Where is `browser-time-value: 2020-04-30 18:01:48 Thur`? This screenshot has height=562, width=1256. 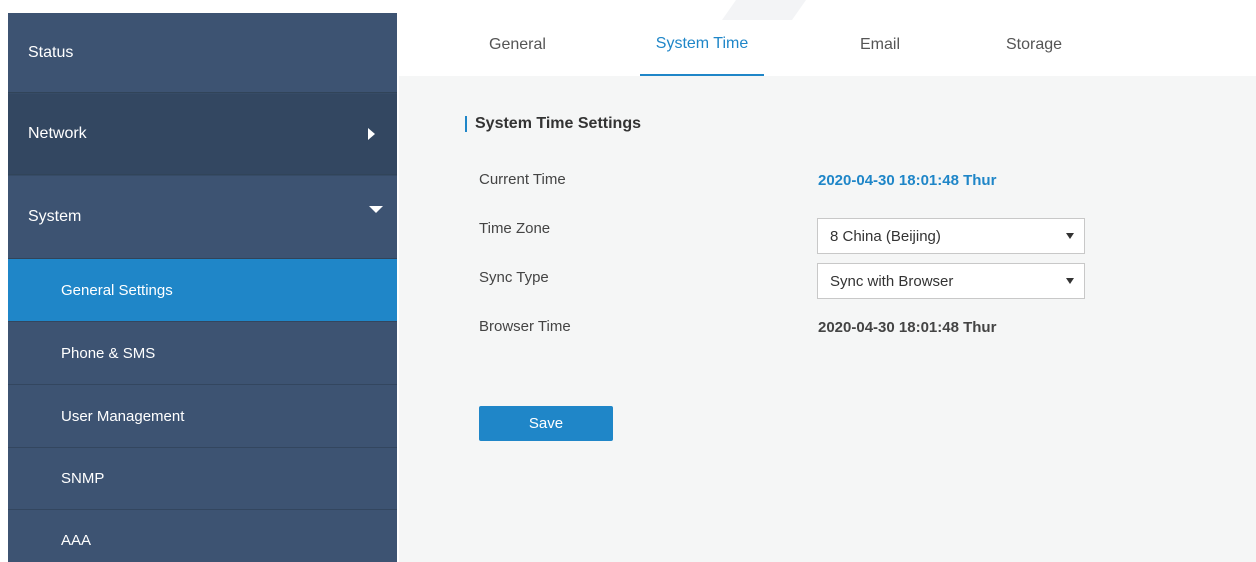
browser-time-value: 2020-04-30 18:01:48 Thur is located at coordinates (907, 327).